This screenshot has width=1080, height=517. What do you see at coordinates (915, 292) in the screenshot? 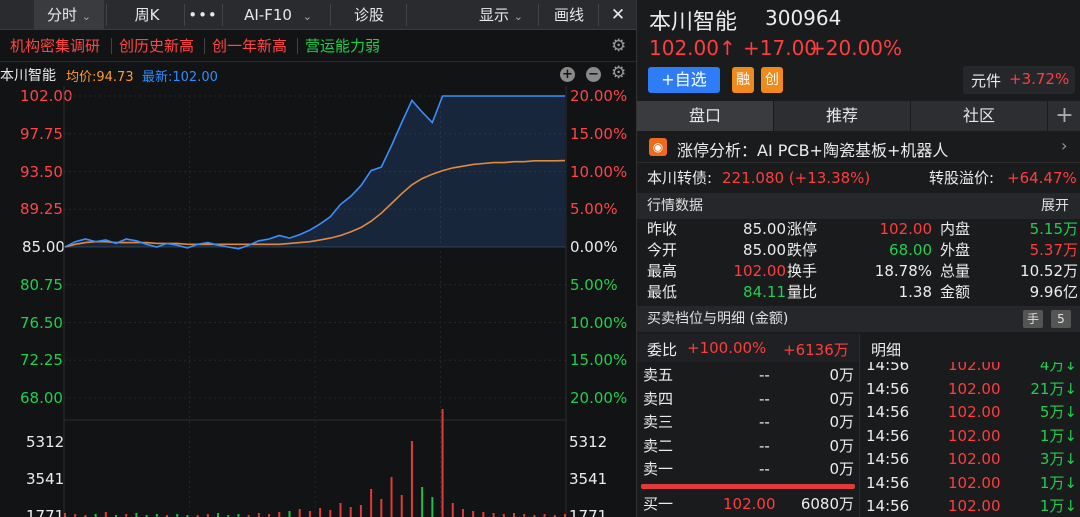
I see `quote-value: 1.38` at bounding box center [915, 292].